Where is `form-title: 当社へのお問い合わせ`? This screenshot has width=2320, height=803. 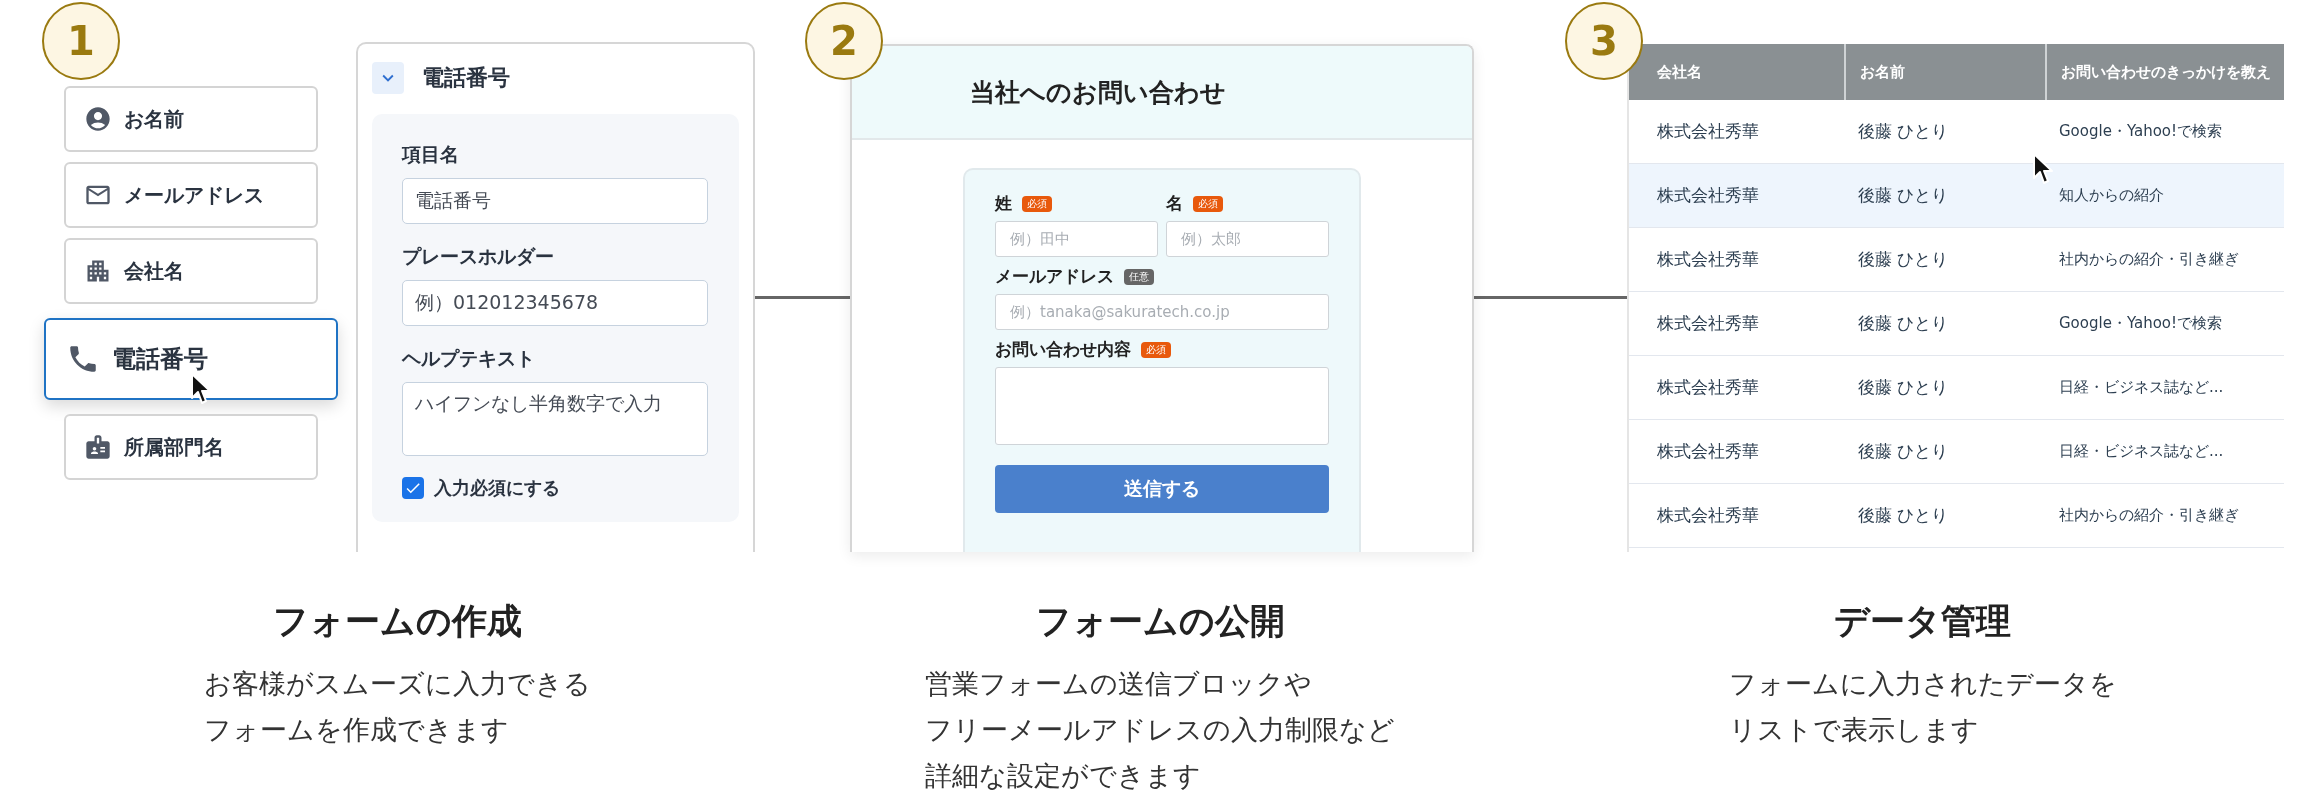
form-title: 当社へのお問い合わせ is located at coordinates (1098, 92).